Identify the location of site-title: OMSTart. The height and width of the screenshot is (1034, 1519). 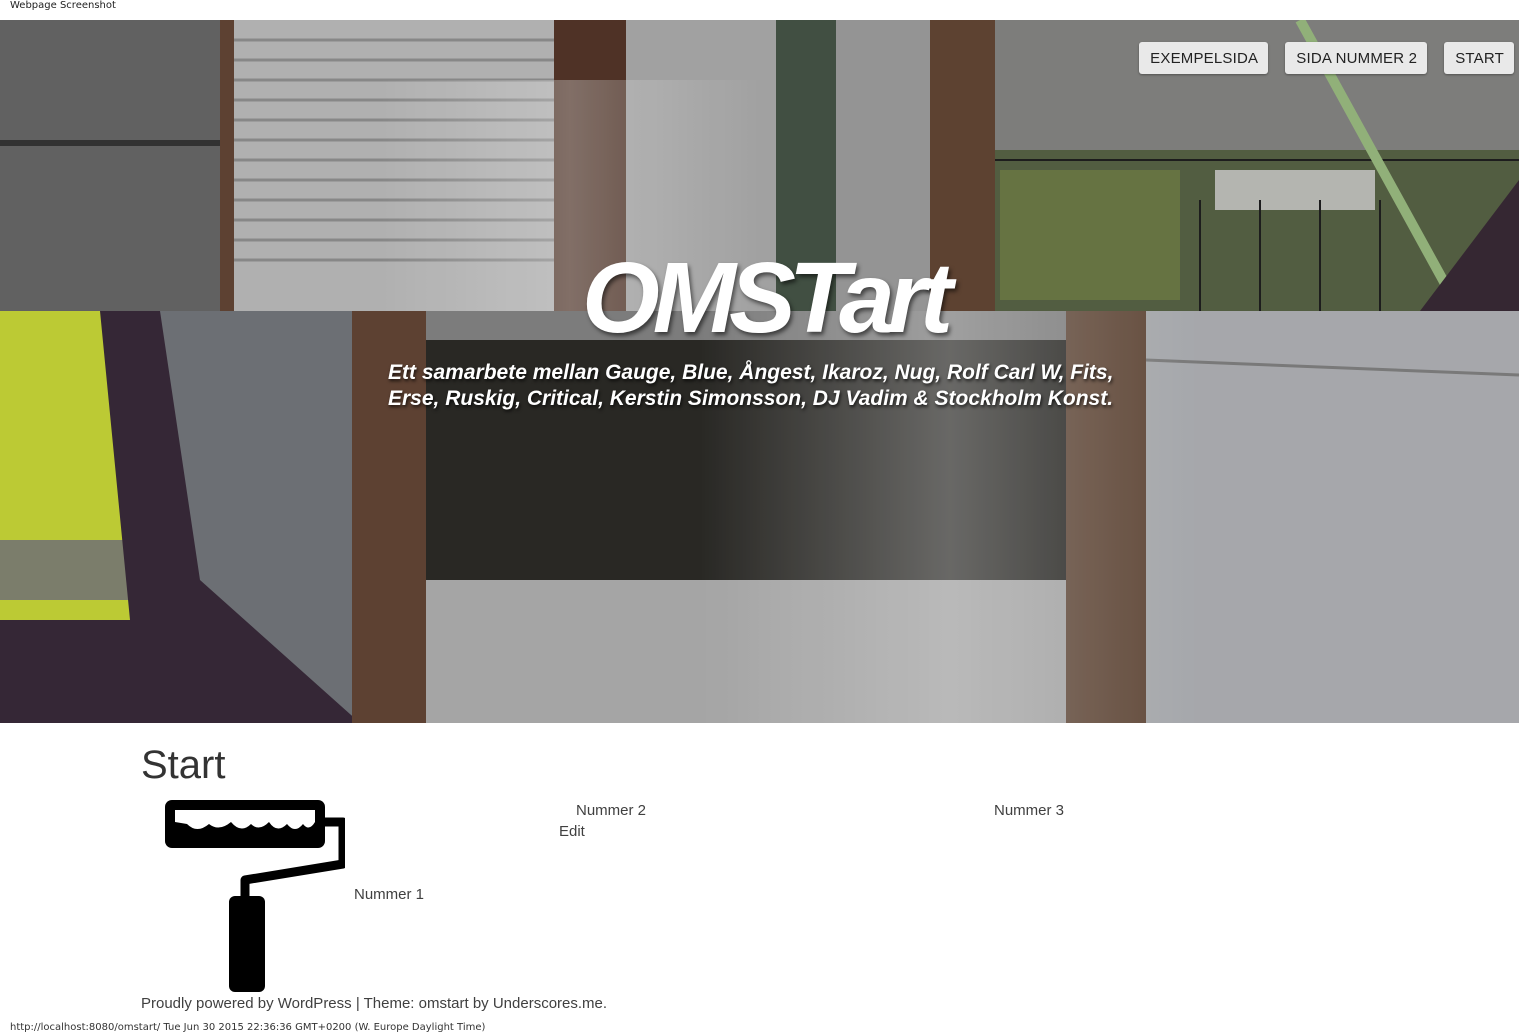
(767, 298).